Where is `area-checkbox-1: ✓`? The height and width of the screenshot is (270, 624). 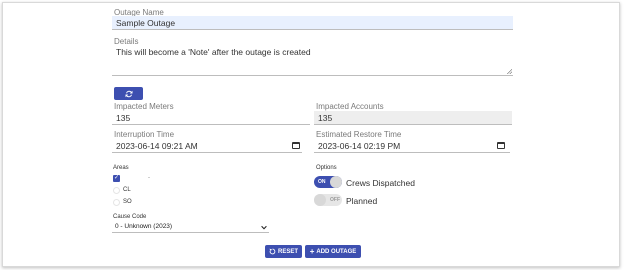 area-checkbox-1: ✓ is located at coordinates (116, 178).